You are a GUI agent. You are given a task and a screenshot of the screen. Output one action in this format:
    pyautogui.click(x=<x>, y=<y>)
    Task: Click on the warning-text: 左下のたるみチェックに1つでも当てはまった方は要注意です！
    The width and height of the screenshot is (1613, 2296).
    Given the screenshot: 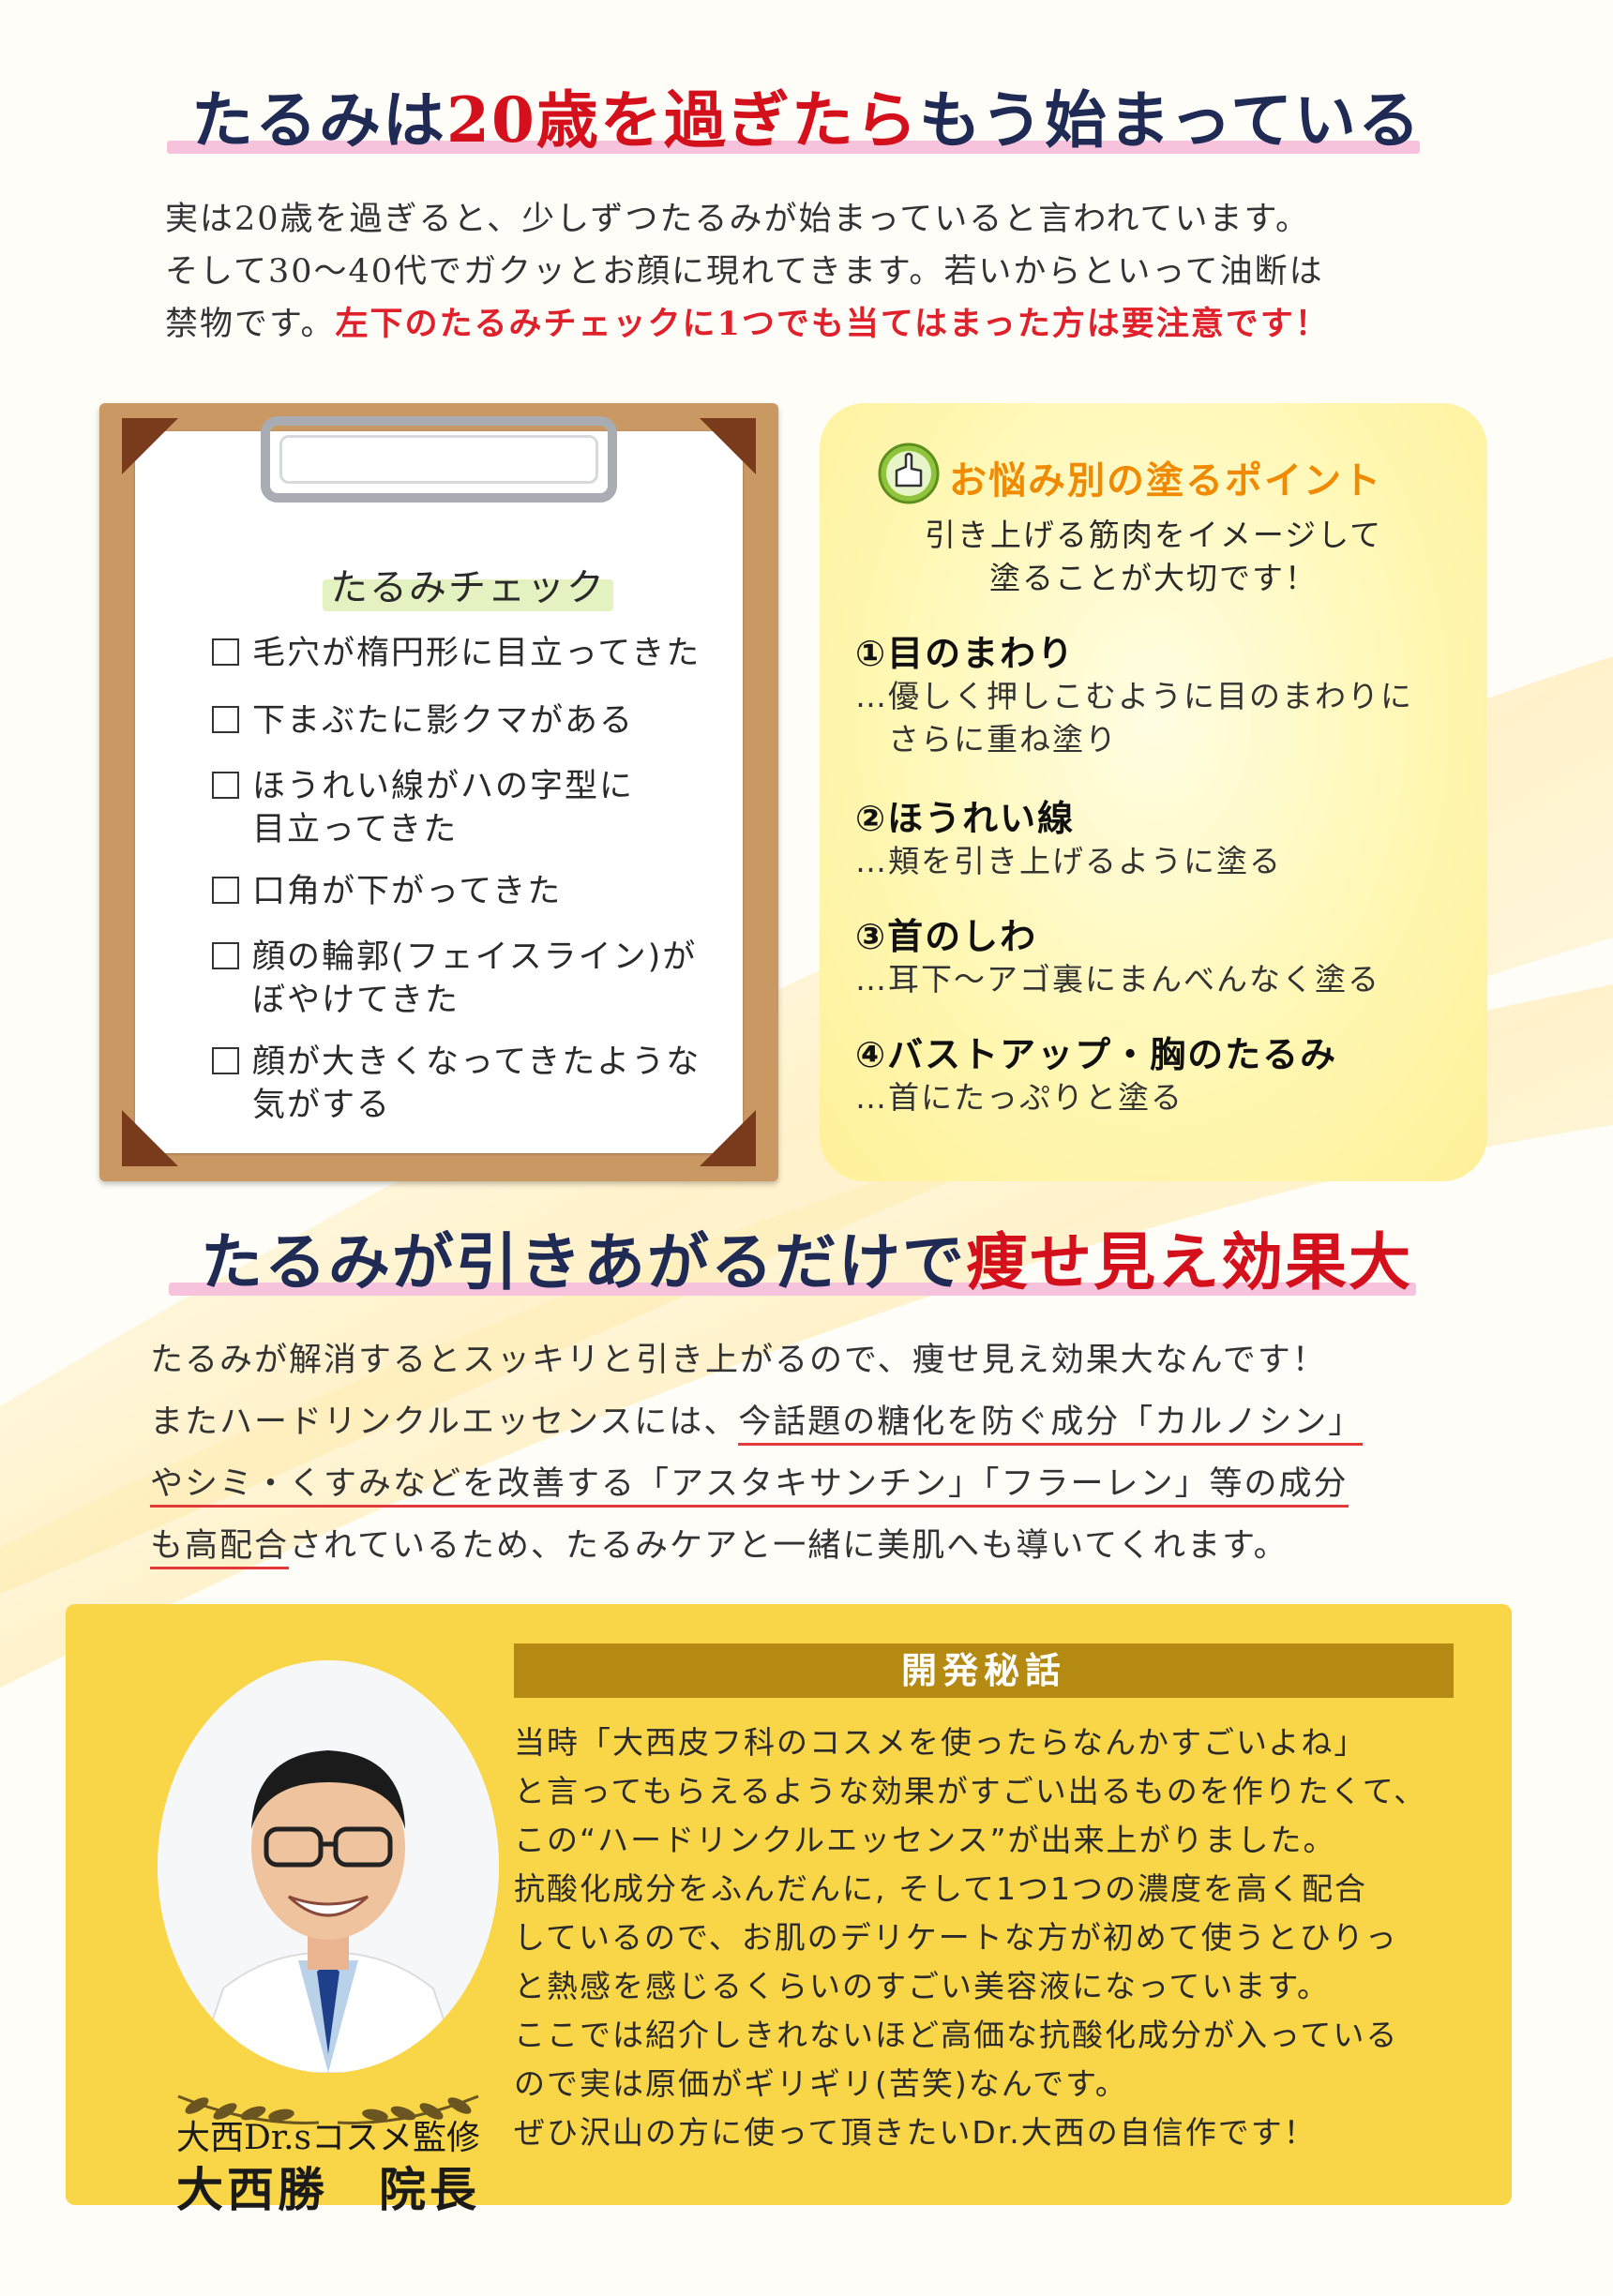 What is the action you would take?
    pyautogui.click(x=832, y=324)
    